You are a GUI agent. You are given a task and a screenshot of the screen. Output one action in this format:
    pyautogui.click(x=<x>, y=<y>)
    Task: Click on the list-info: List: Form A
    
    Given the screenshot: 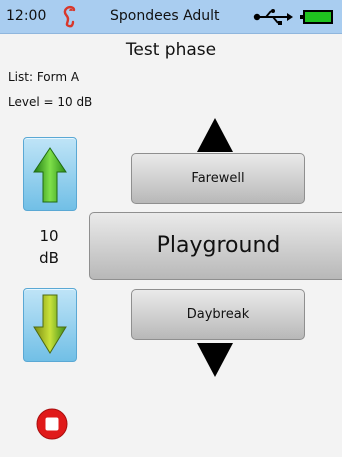 What is the action you would take?
    pyautogui.click(x=44, y=77)
    